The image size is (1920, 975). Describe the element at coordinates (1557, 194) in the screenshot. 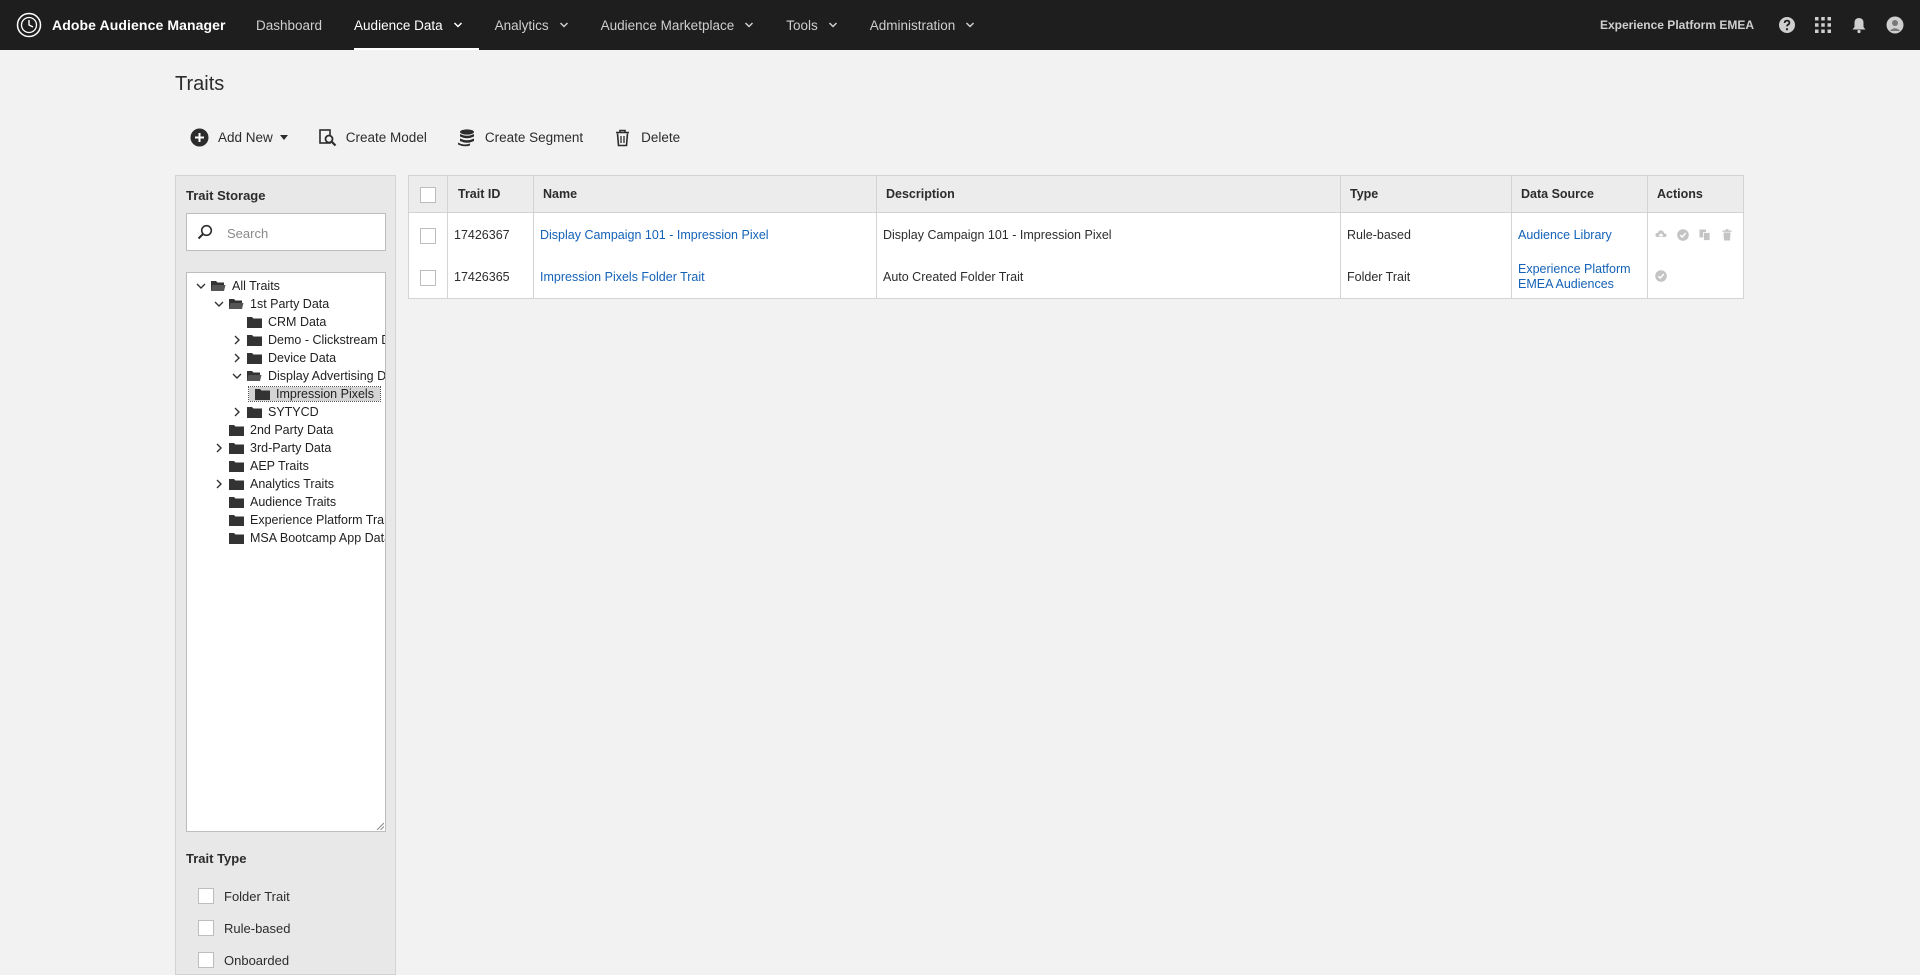

I see `column-header-data-source: Data Source` at that location.